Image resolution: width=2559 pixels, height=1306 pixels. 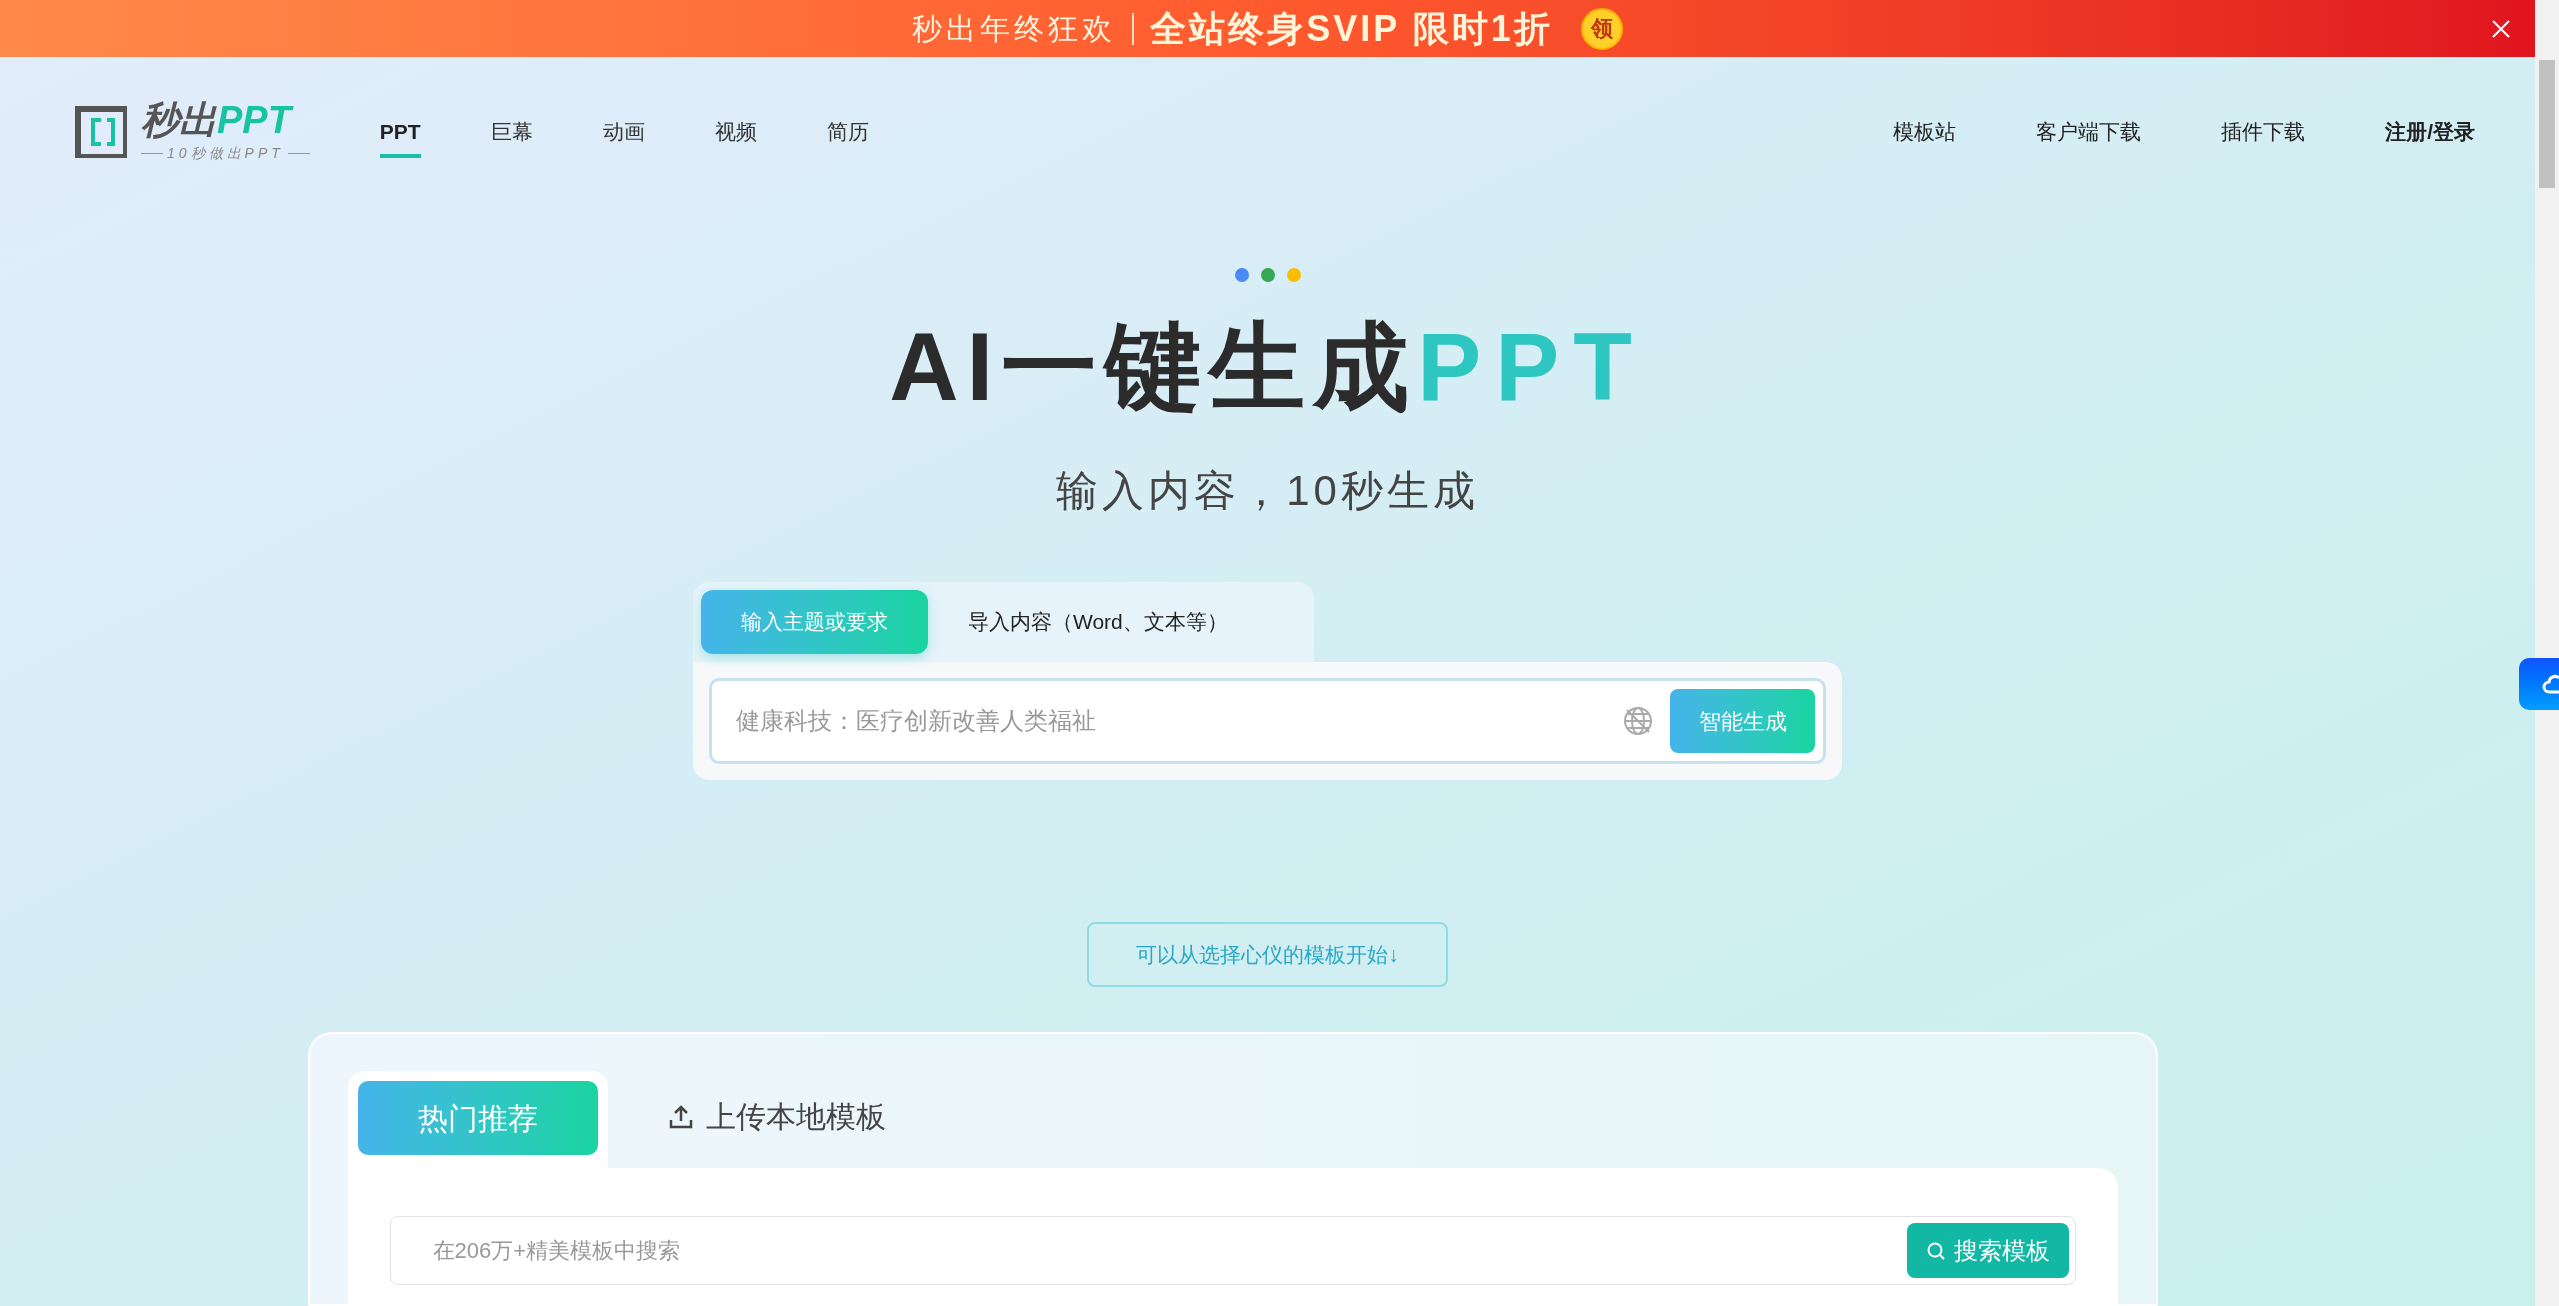 What do you see at coordinates (1098, 622) in the screenshot?
I see `input-tab: 导入内容（Word、文本等）` at bounding box center [1098, 622].